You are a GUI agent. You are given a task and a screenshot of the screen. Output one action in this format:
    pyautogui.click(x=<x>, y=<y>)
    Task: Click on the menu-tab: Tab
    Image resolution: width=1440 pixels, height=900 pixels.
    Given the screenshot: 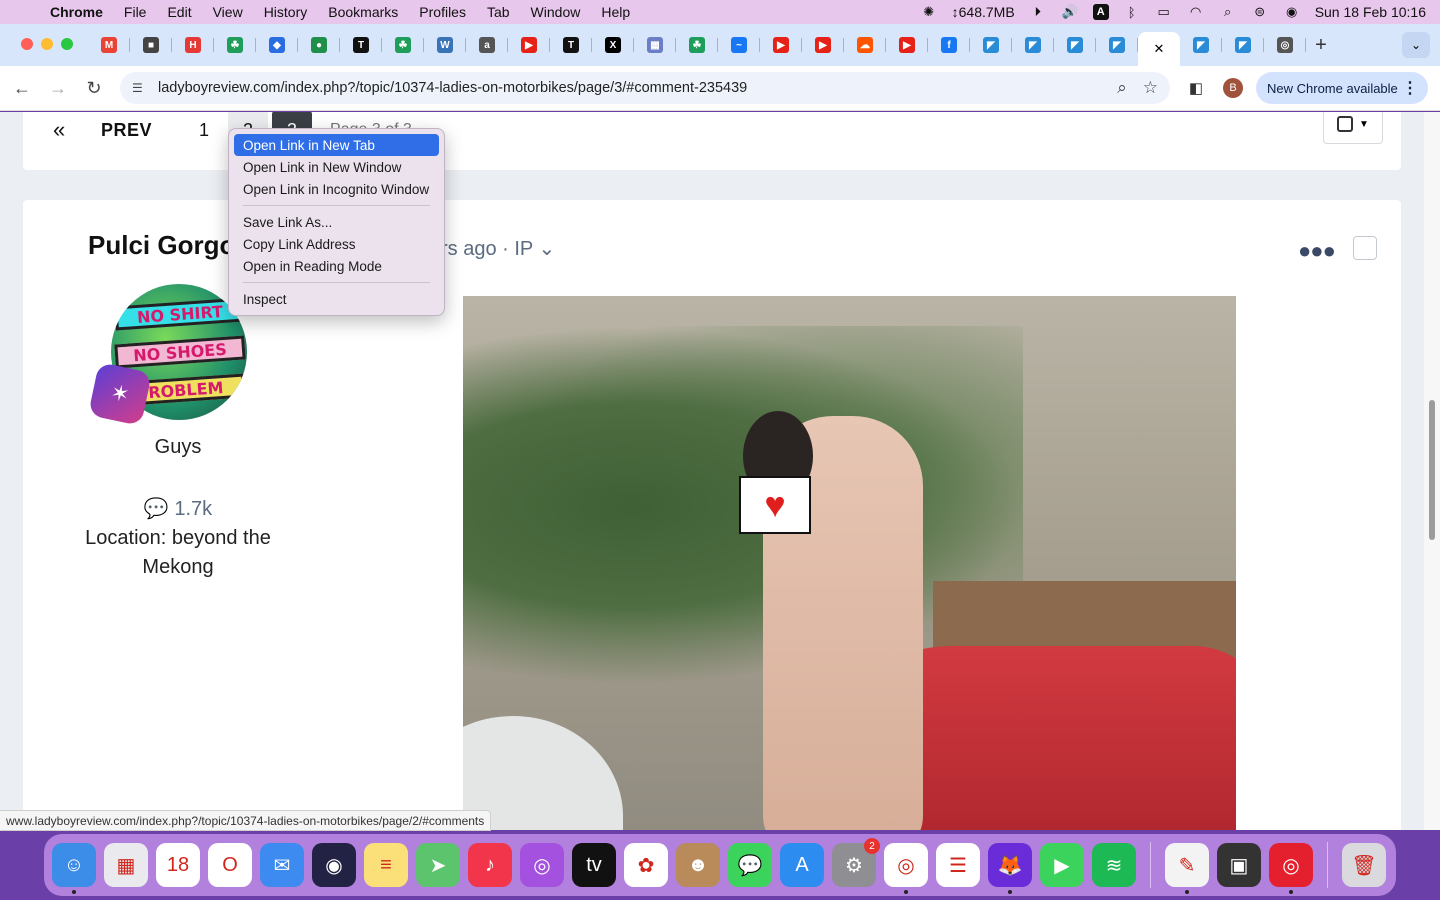 What is the action you would take?
    pyautogui.click(x=498, y=12)
    